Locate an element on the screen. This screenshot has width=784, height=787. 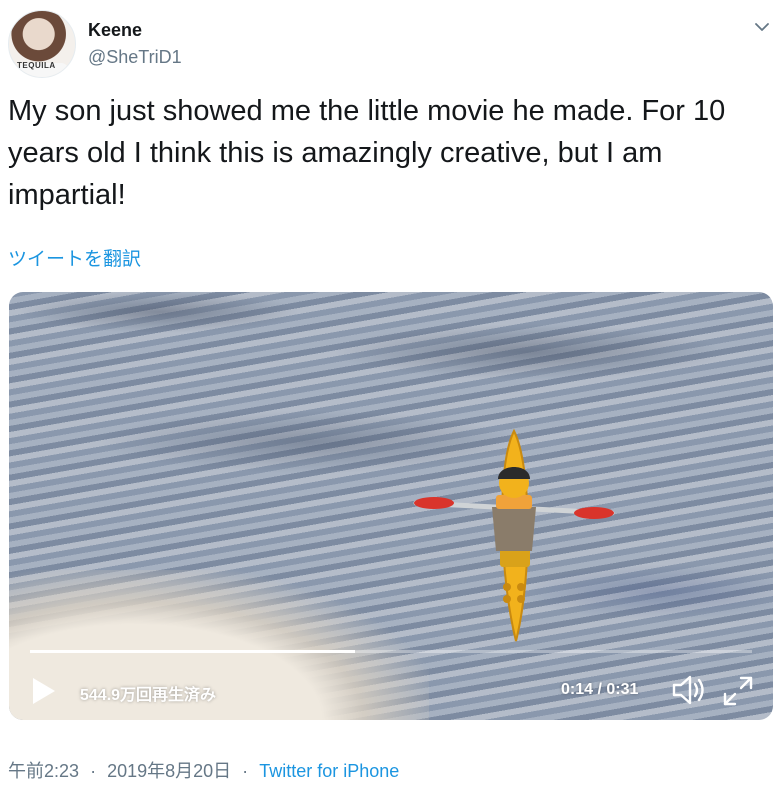
video-progress-track is located at coordinates (391, 651).